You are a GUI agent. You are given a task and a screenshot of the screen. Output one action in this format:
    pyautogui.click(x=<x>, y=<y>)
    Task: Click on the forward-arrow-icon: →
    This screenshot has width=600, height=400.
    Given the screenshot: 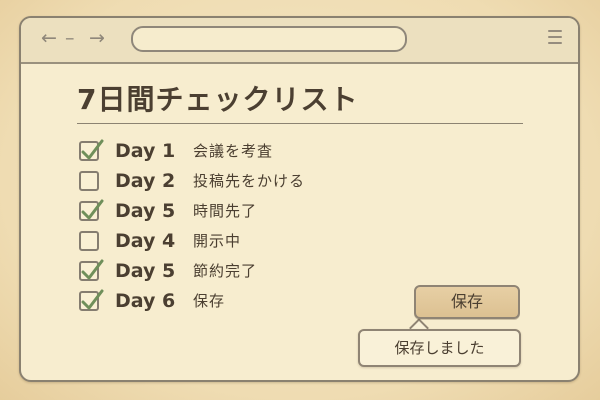 What is the action you would take?
    pyautogui.click(x=97, y=38)
    